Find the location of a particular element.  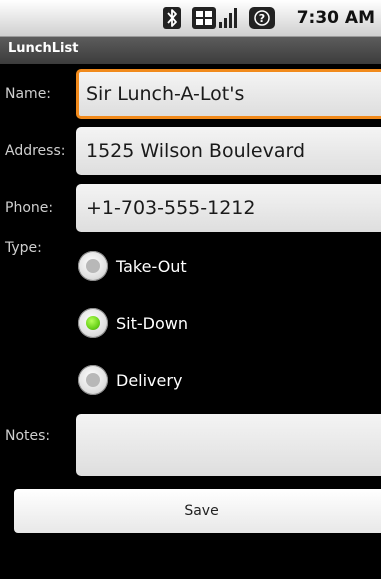

name-input: Sir Lunch-A-Lot's is located at coordinates (228, 94).